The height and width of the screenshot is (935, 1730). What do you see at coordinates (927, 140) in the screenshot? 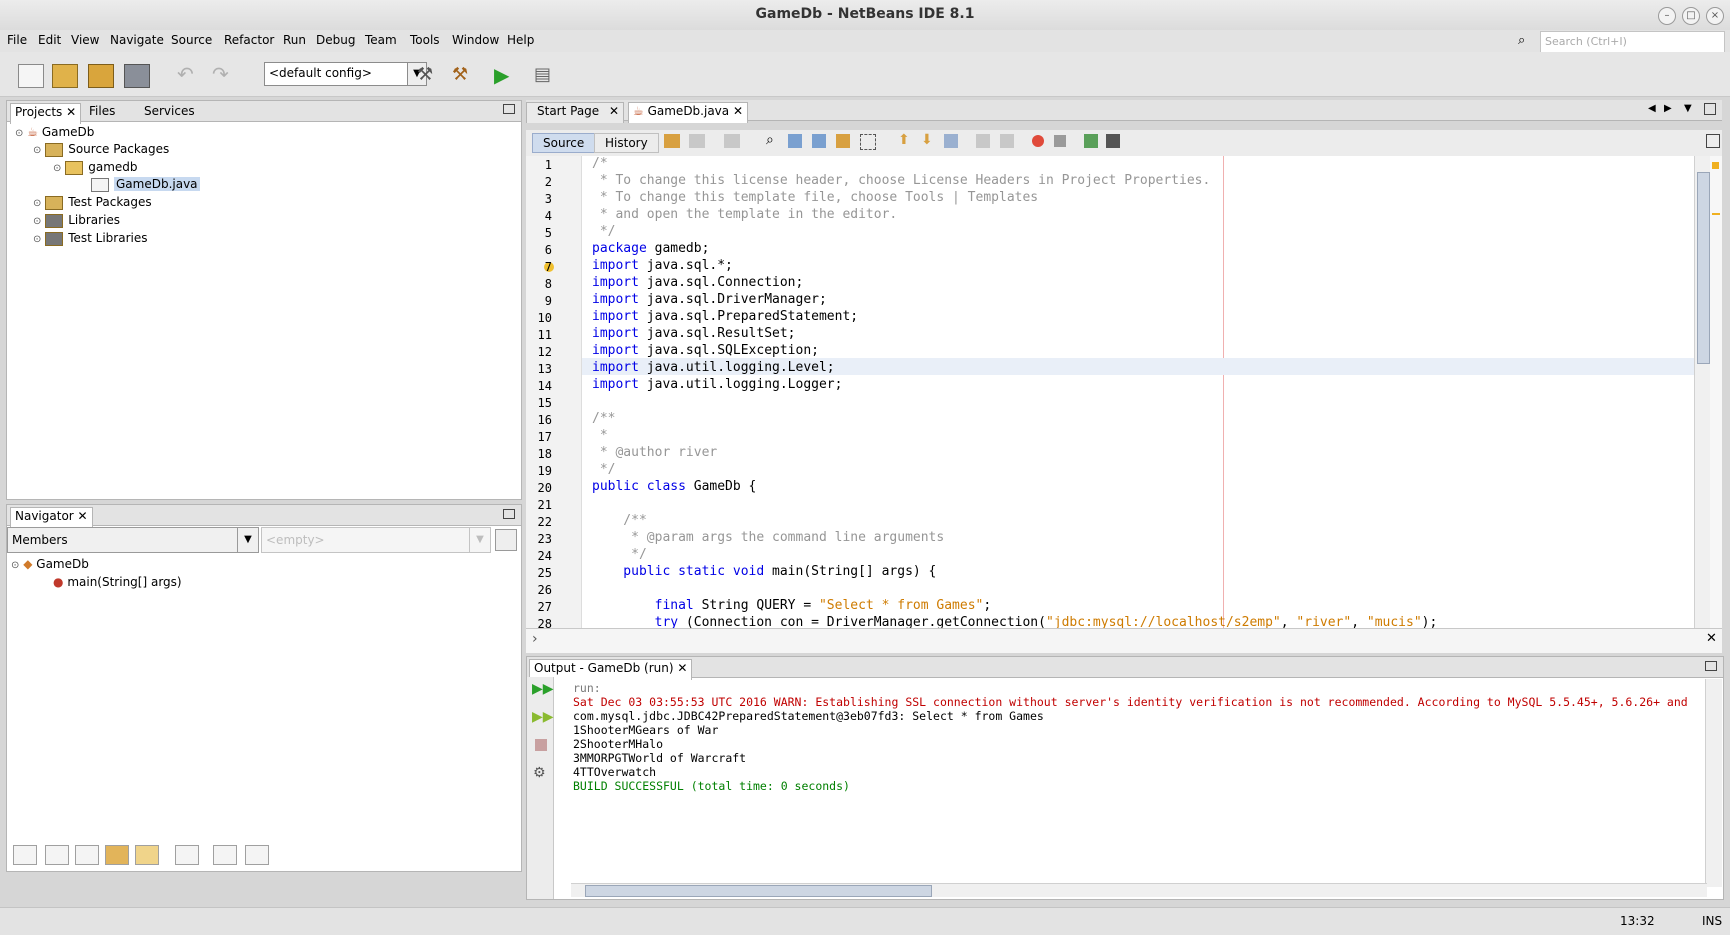
I see `next-bookmark-icon: ⬇` at bounding box center [927, 140].